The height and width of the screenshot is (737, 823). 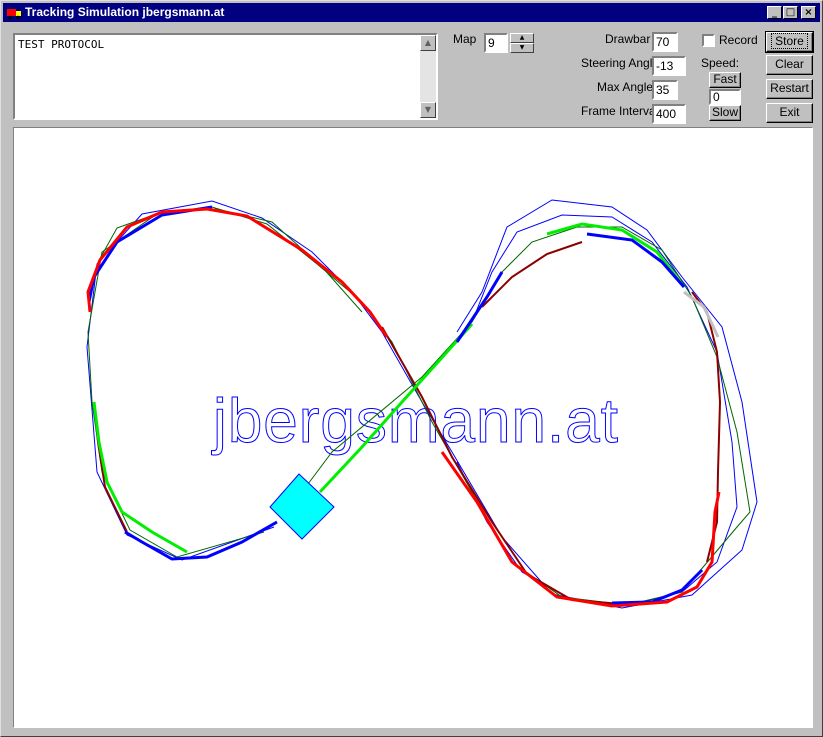 I want to click on scroll-down-icon: ▼, so click(x=428, y=110).